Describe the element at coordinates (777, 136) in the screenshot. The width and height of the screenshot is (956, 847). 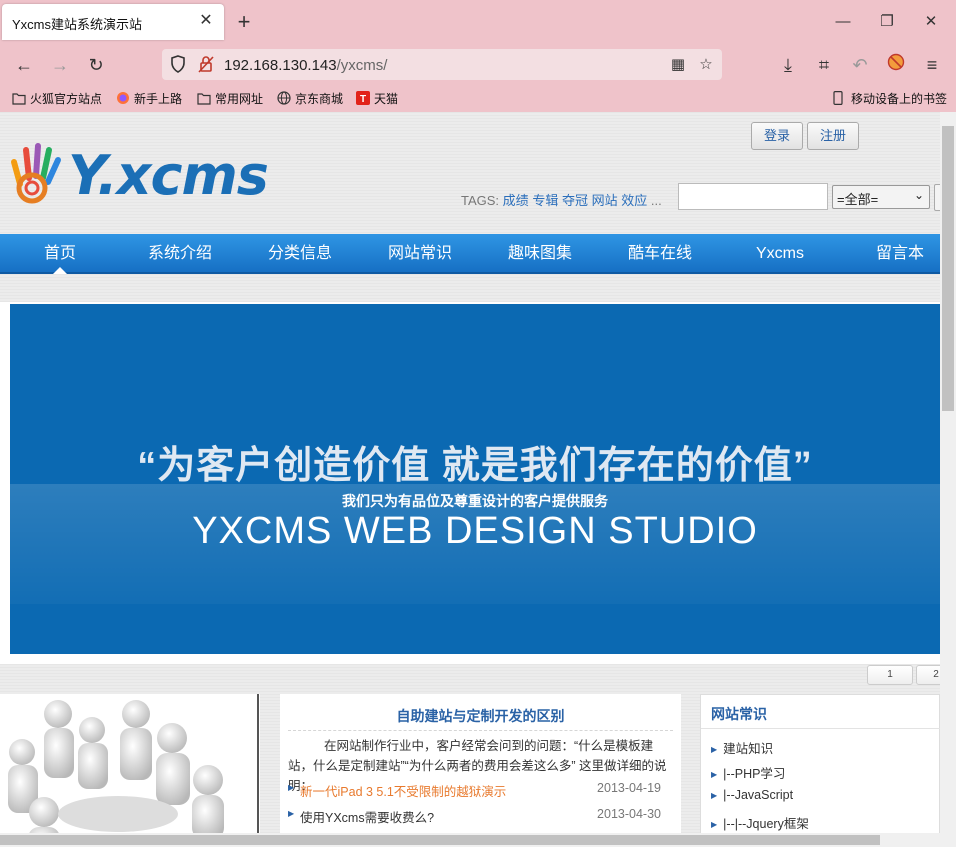
I see `login-button: 登录` at that location.